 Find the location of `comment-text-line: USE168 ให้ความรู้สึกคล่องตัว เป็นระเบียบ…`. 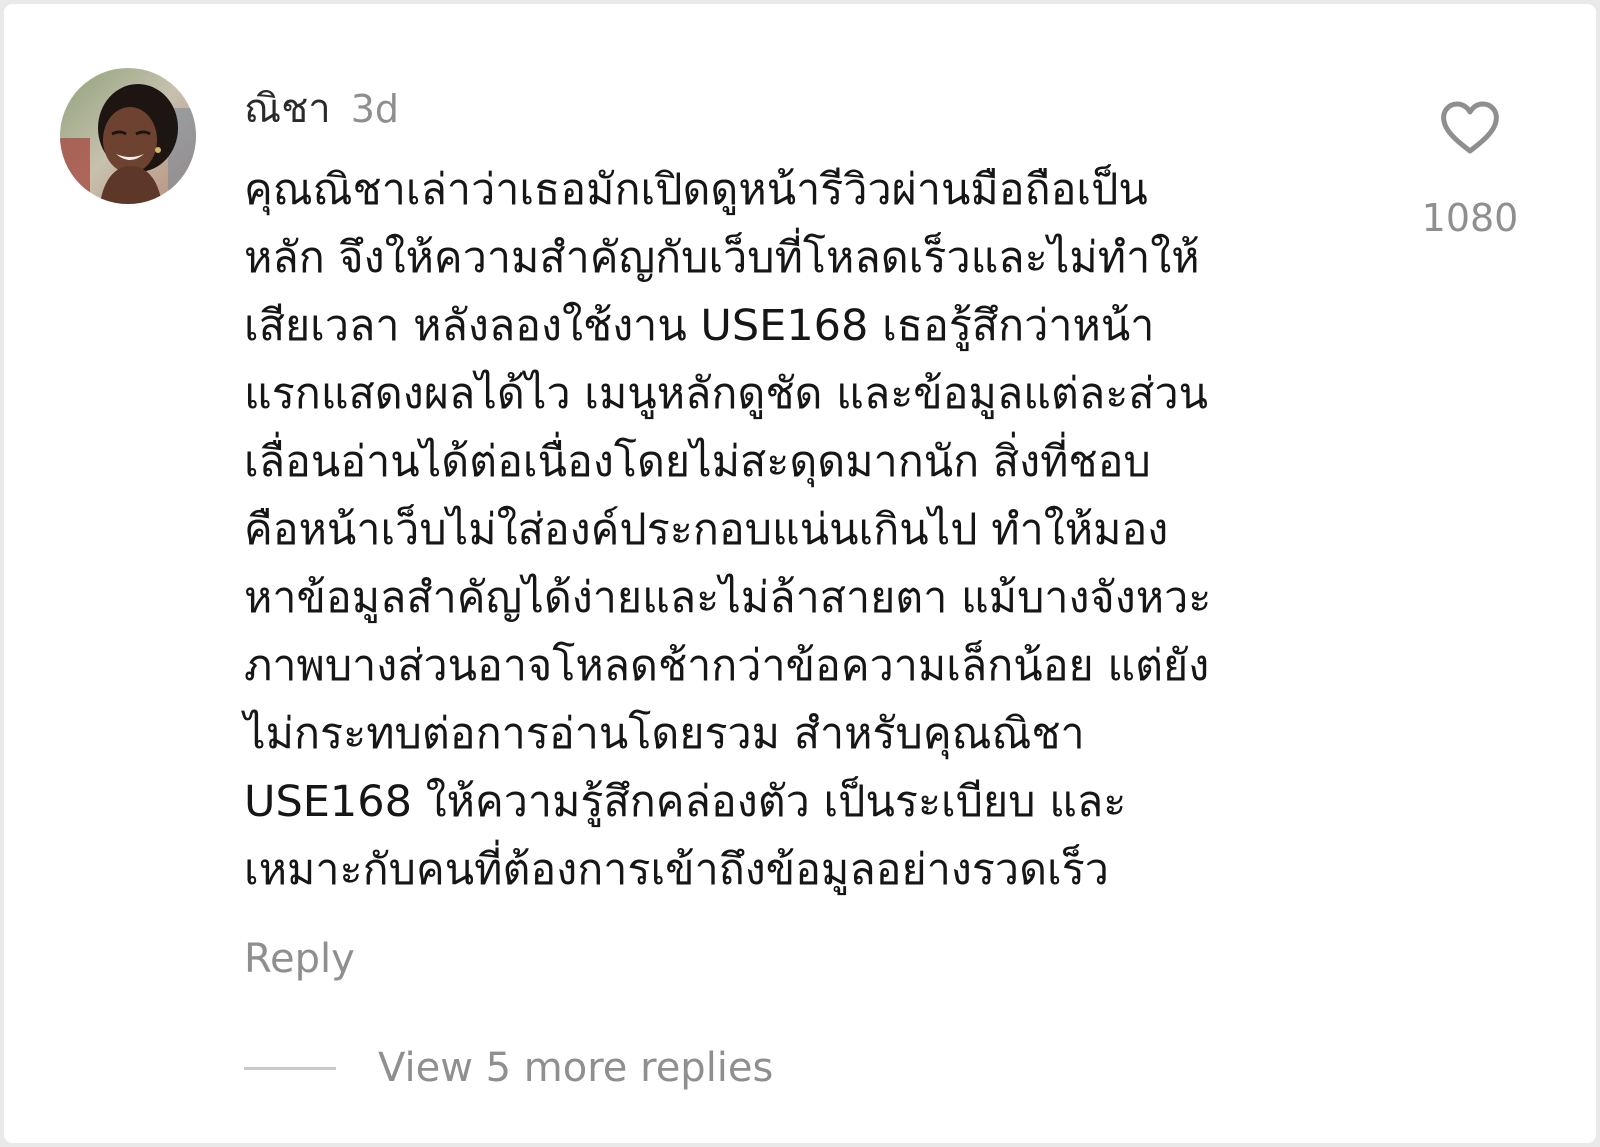

comment-text-line: USE168 ให้ความรู้สึกคล่องตัว เป็นระเบียบ… is located at coordinates (685, 802).